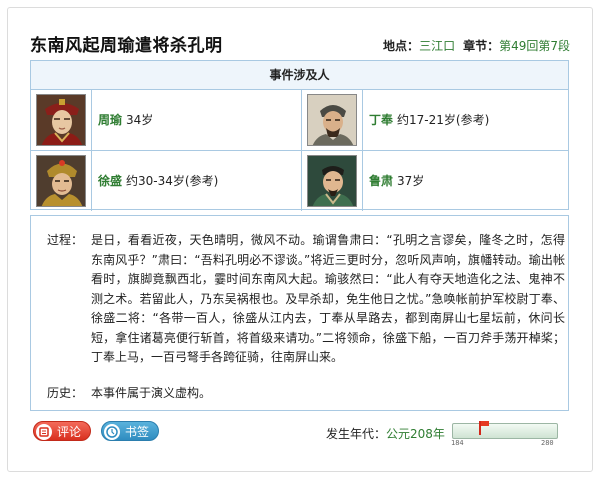 The image size is (600, 479). Describe the element at coordinates (505, 430) in the screenshot. I see `year-timeline-slider` at that location.